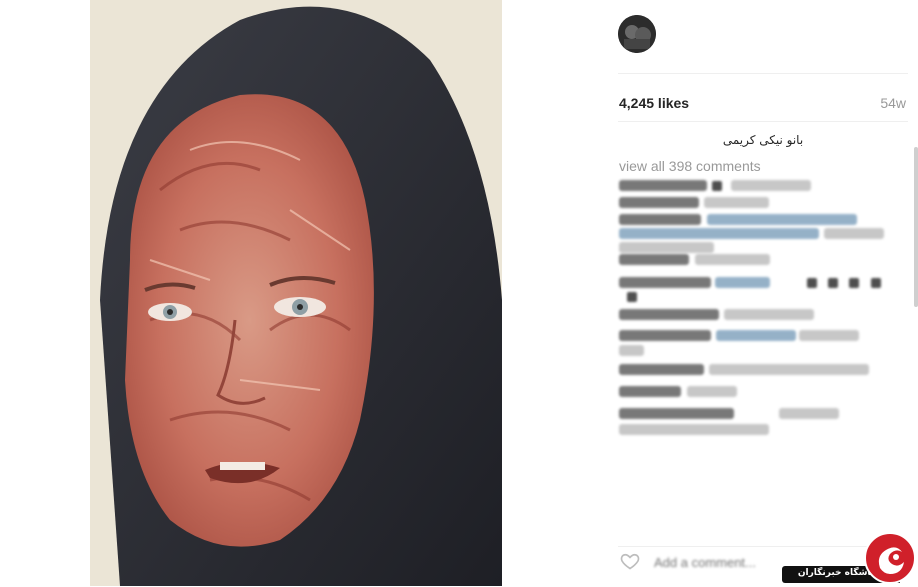 Image resolution: width=918 pixels, height=587 pixels. What do you see at coordinates (850, 559) in the screenshot?
I see `watermark-logo: باشگاه خبرنگاران` at bounding box center [850, 559].